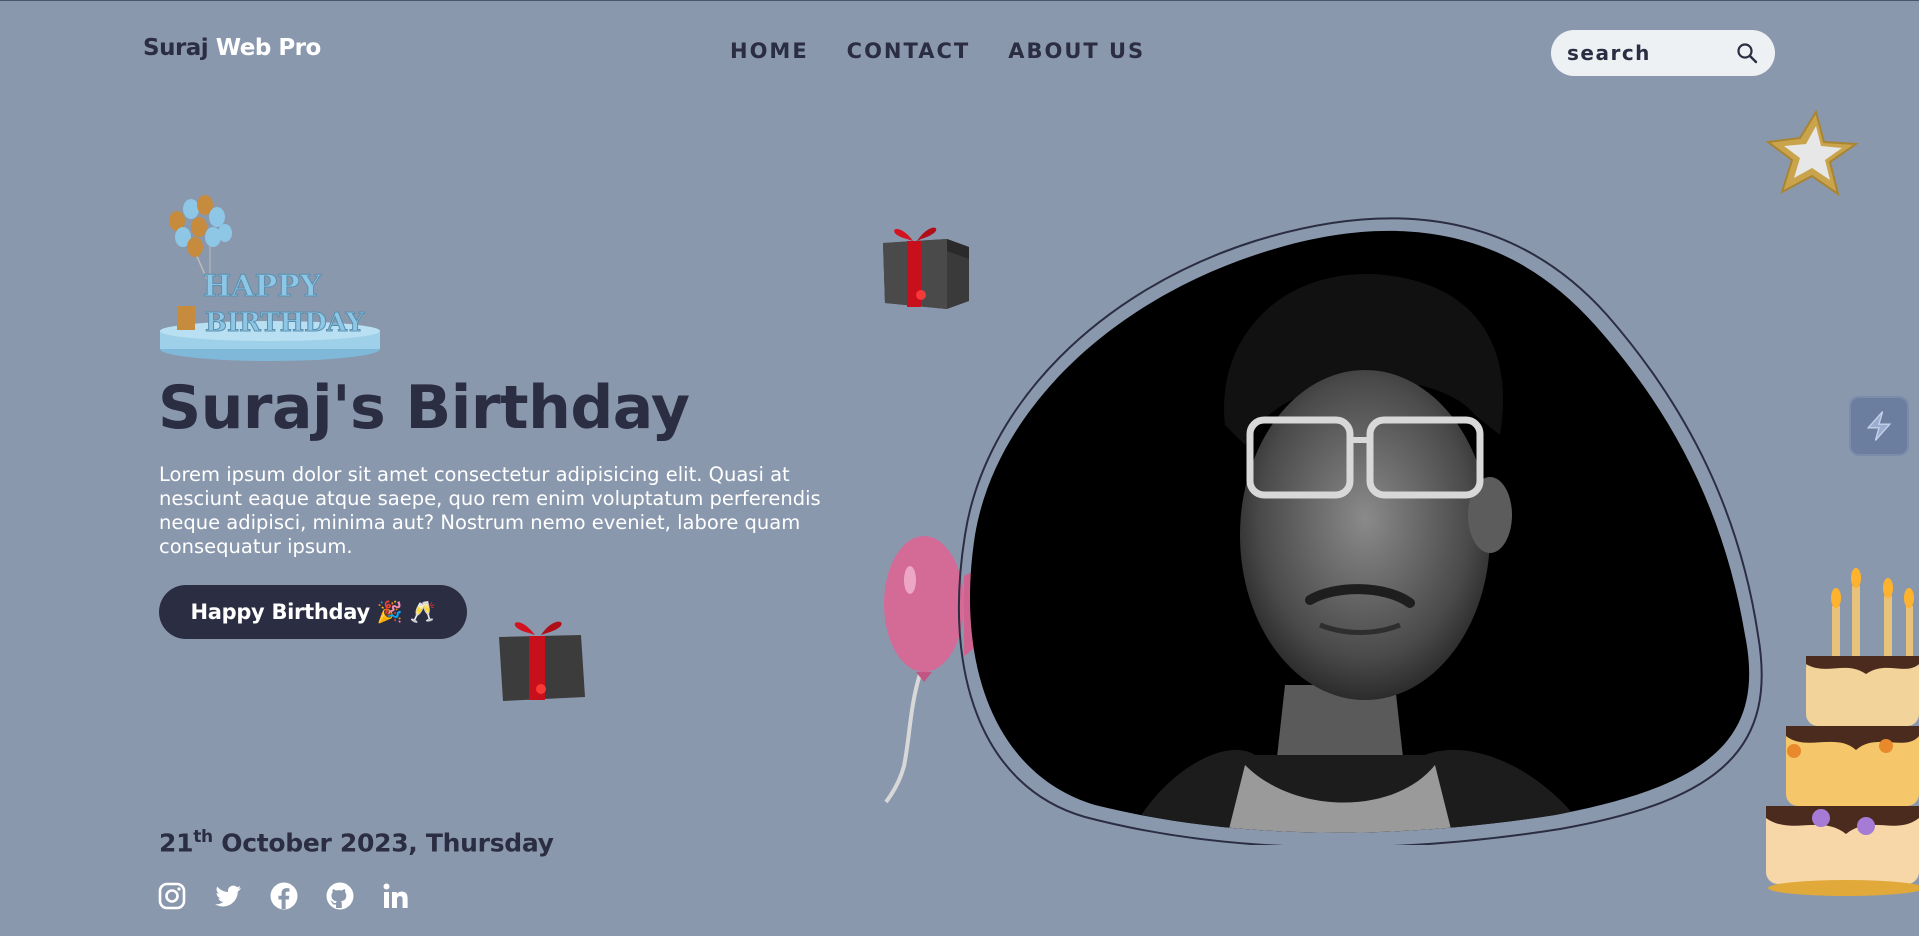  I want to click on badge-text-happy: HAPPY, so click(262, 286).